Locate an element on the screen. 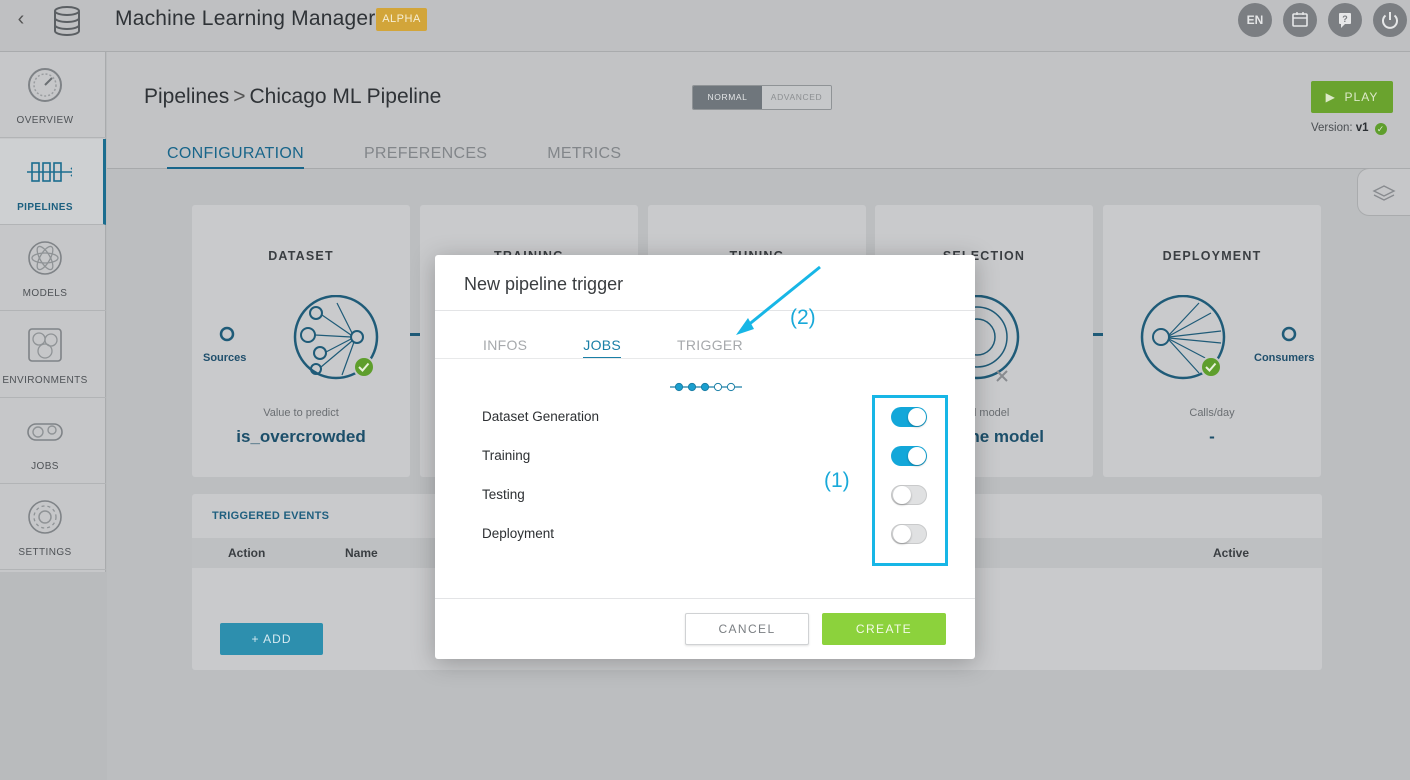 Image resolution: width=1410 pixels, height=780 pixels. sources-node-icon is located at coordinates (227, 334).